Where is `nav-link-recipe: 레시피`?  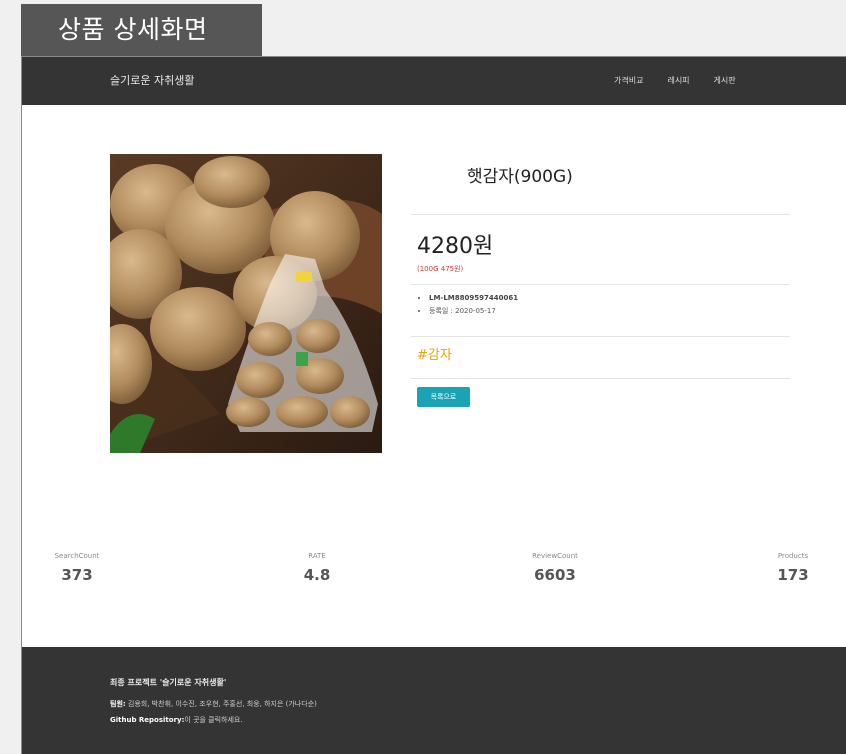 nav-link-recipe: 레시피 is located at coordinates (678, 81).